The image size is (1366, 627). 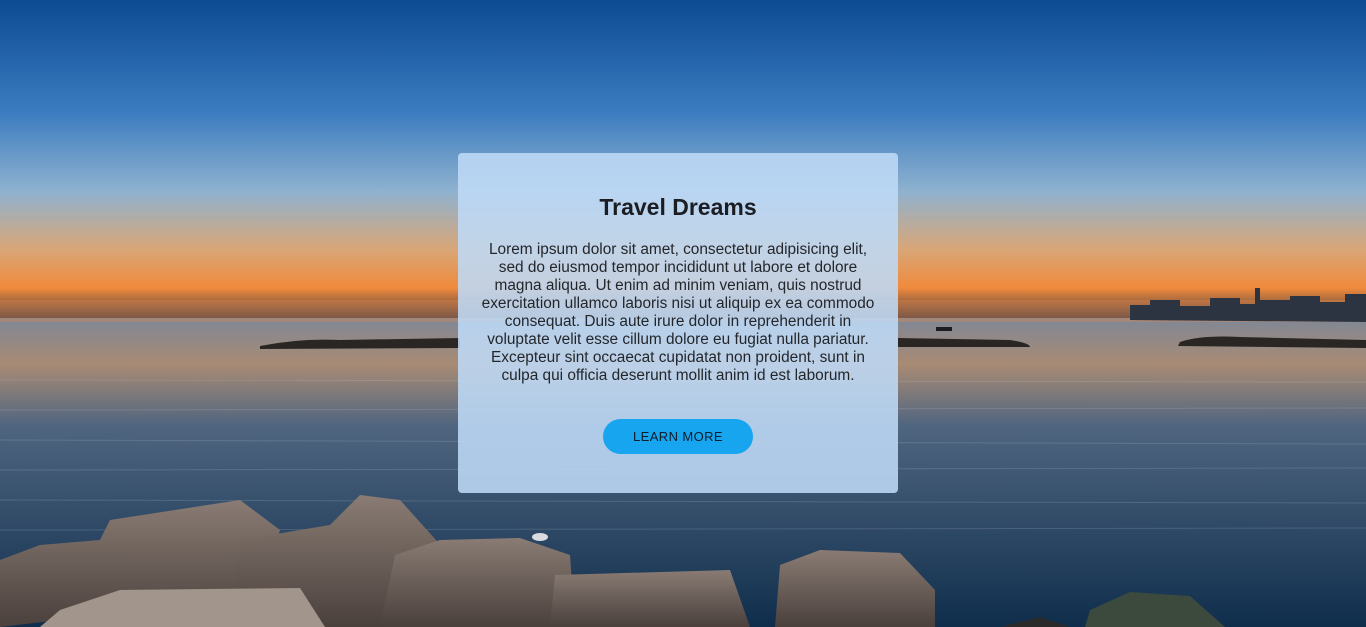 What do you see at coordinates (678, 207) in the screenshot?
I see `card-title: Travel Dreams` at bounding box center [678, 207].